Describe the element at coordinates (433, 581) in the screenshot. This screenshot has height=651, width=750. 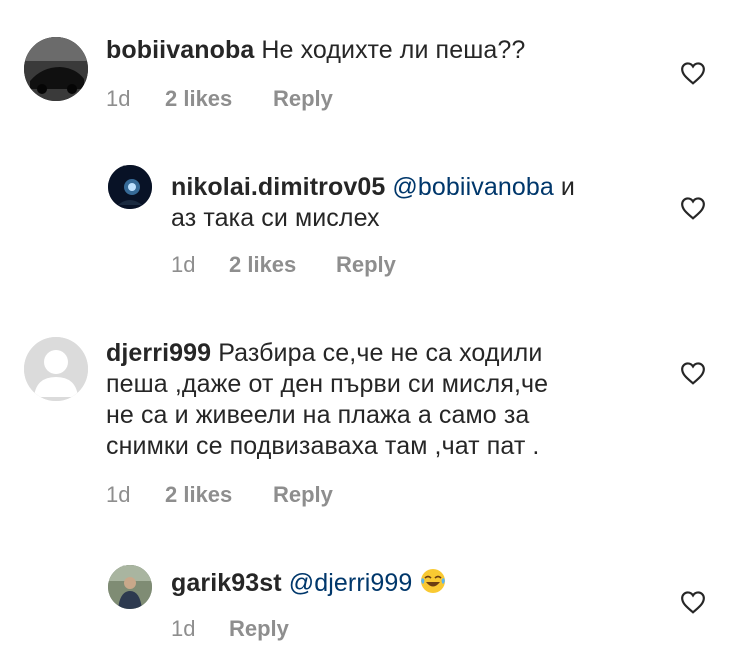
I see `face-with-tears-of-joy-icon` at that location.